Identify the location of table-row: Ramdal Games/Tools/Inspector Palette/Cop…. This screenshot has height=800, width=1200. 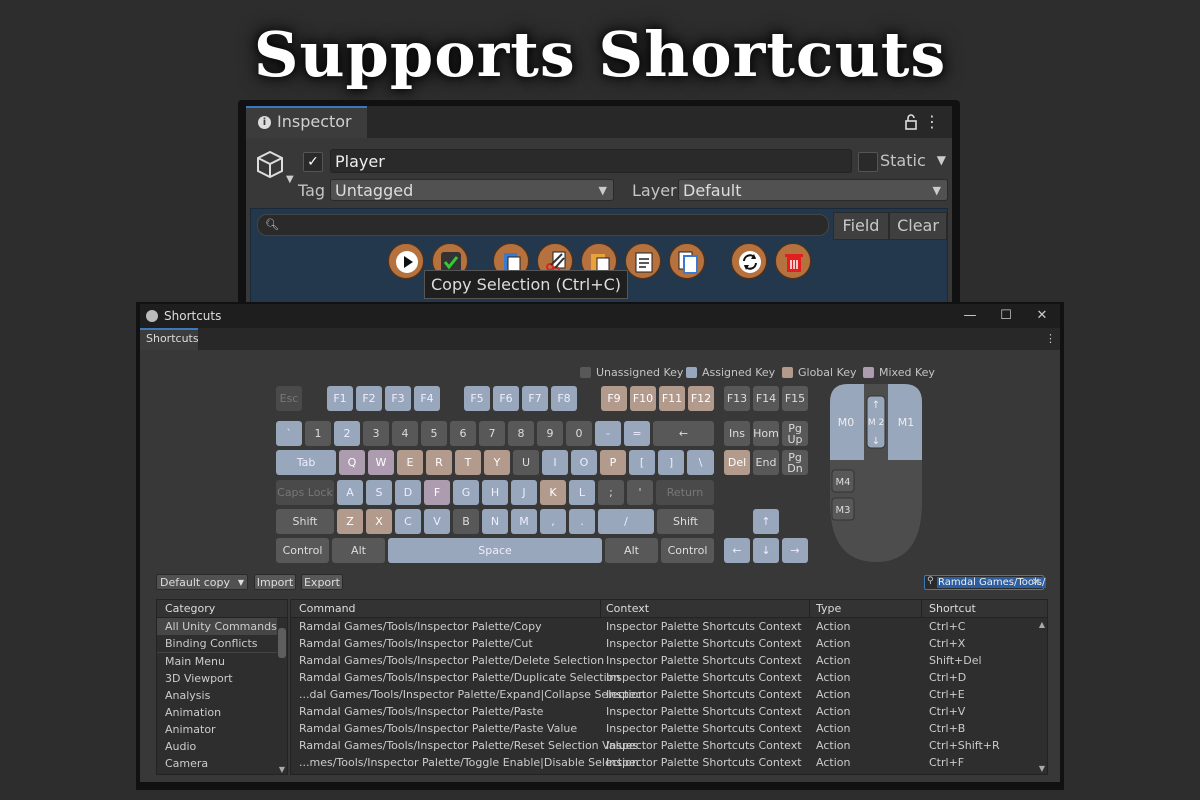
(669, 626).